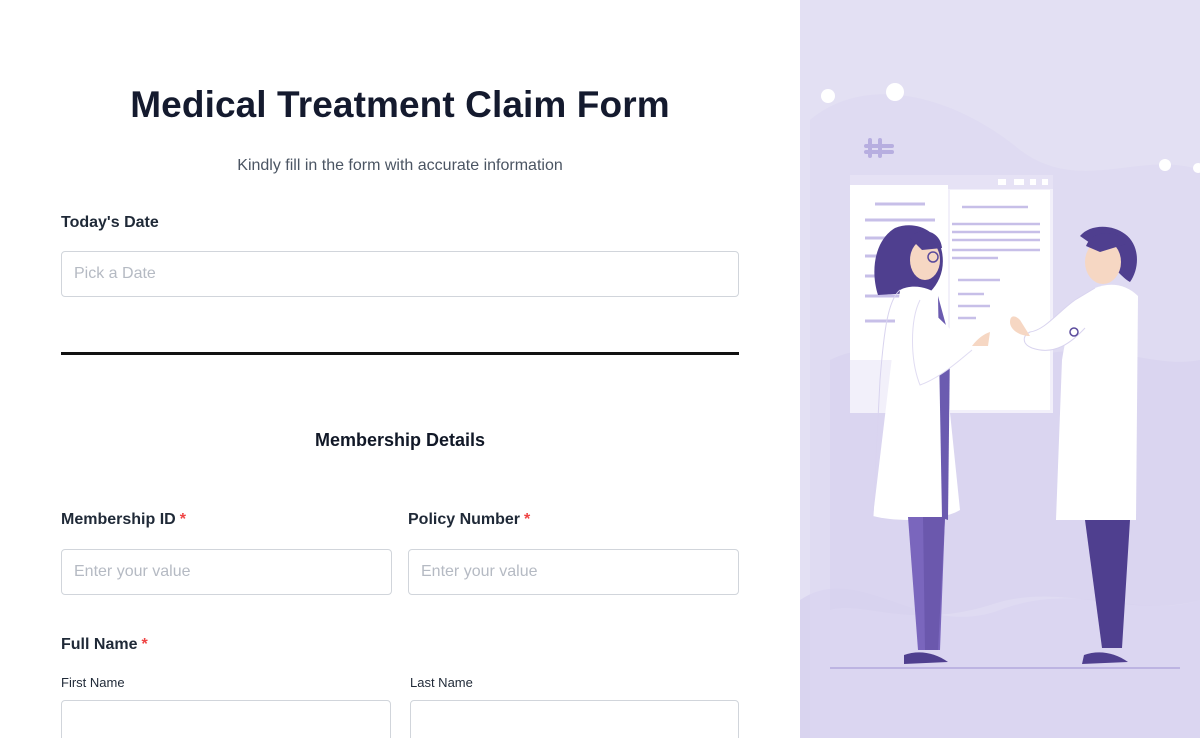 This screenshot has height=738, width=1200. Describe the element at coordinates (118, 519) in the screenshot. I see `membership-id-label-text: Membership ID` at that location.